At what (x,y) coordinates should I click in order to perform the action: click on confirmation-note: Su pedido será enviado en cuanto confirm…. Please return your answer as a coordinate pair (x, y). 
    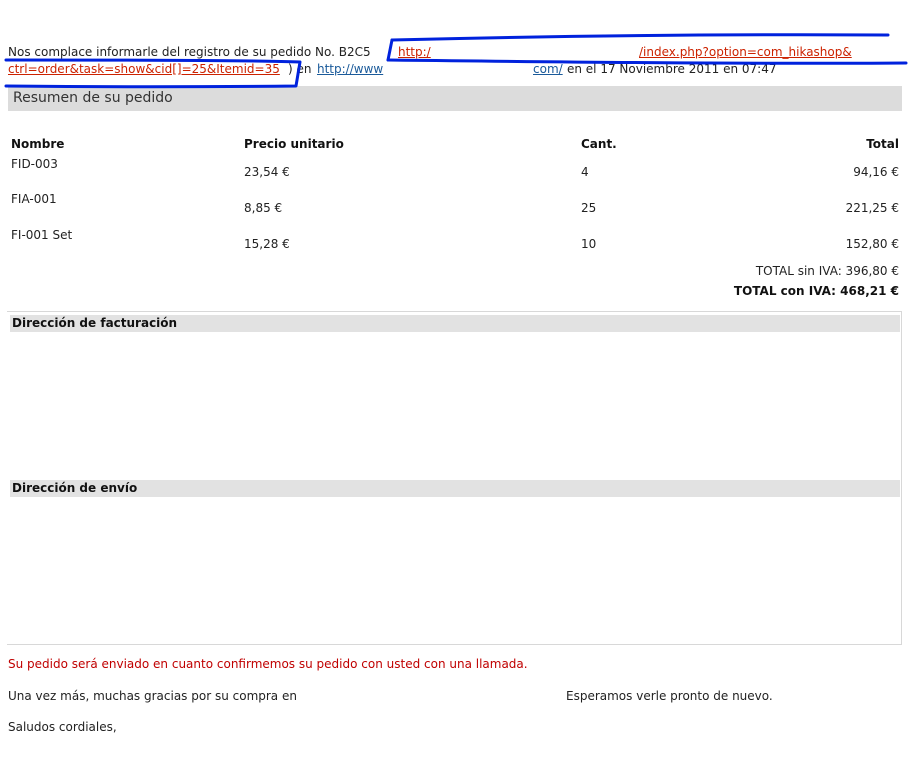
    Looking at the image, I should click on (268, 664).